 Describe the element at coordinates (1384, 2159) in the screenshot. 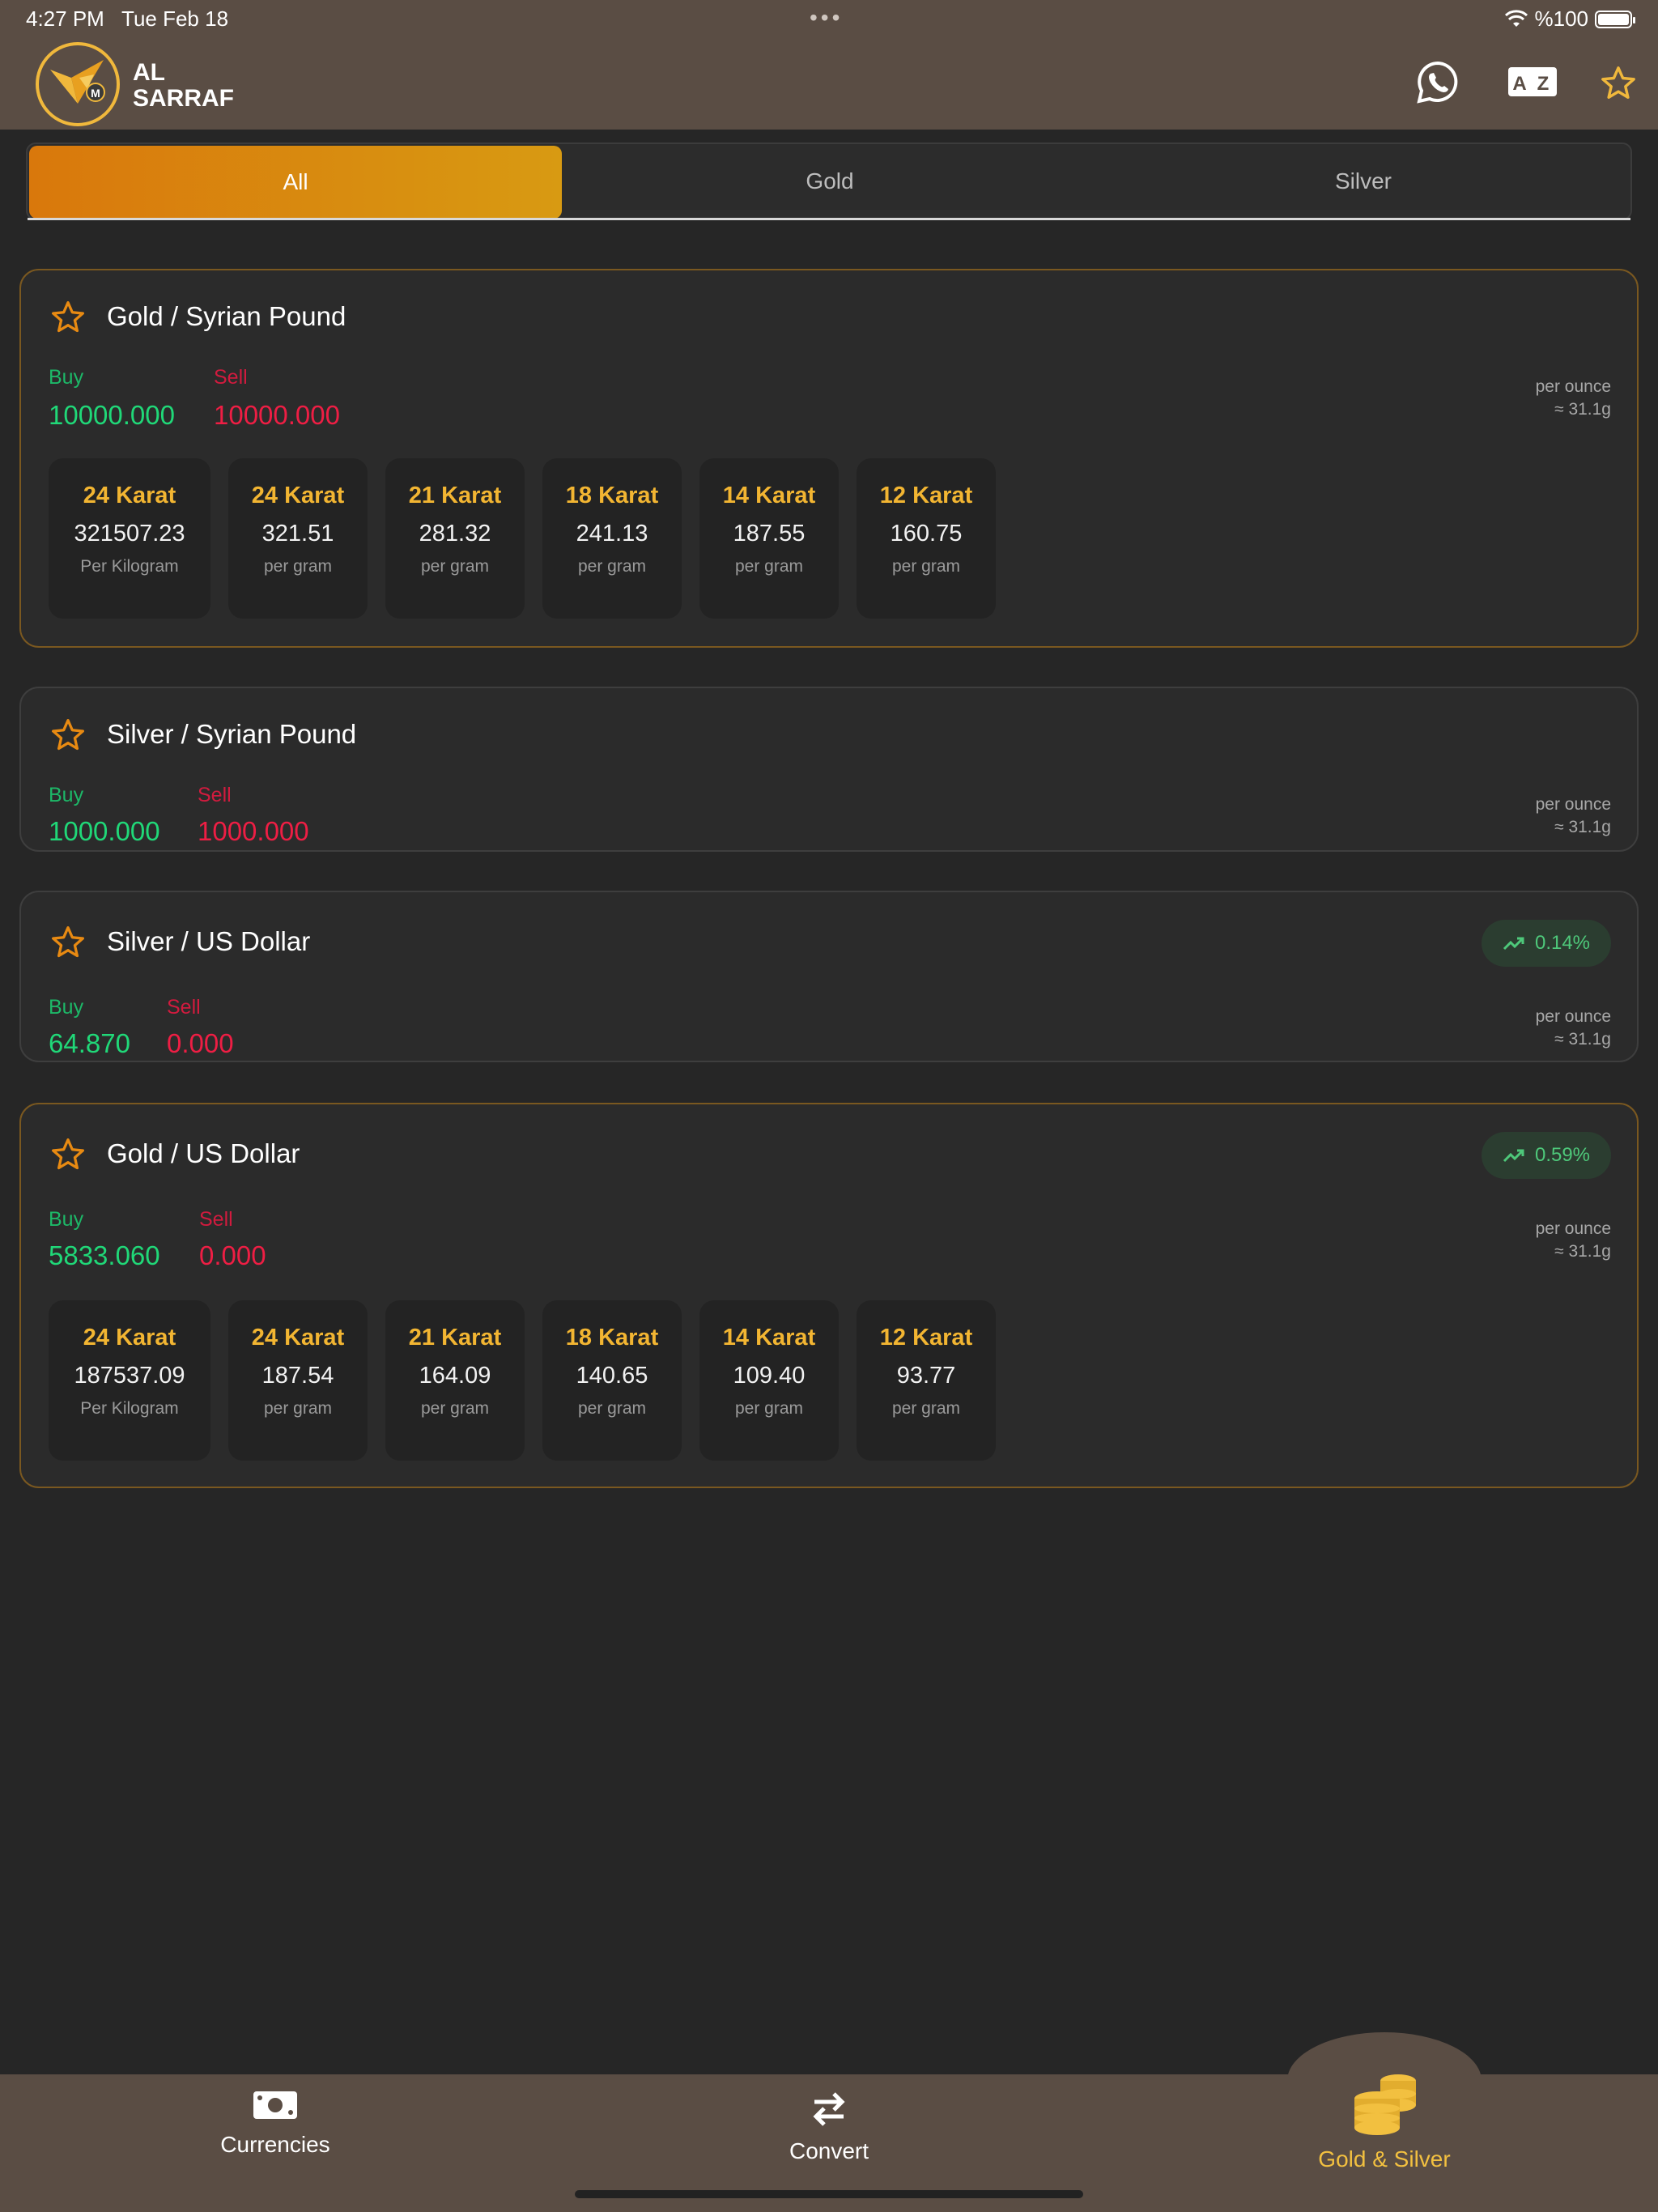

I see `nav-label: Gold & Silver` at that location.